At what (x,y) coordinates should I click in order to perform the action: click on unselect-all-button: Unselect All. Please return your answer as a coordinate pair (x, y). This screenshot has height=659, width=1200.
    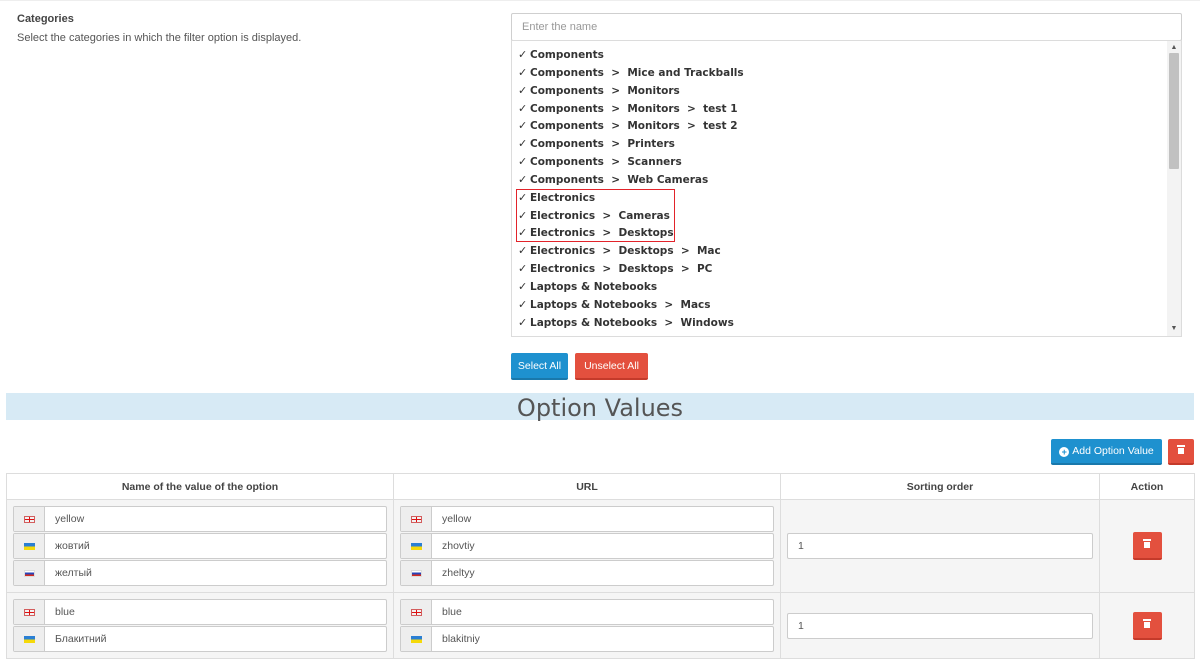
    Looking at the image, I should click on (611, 366).